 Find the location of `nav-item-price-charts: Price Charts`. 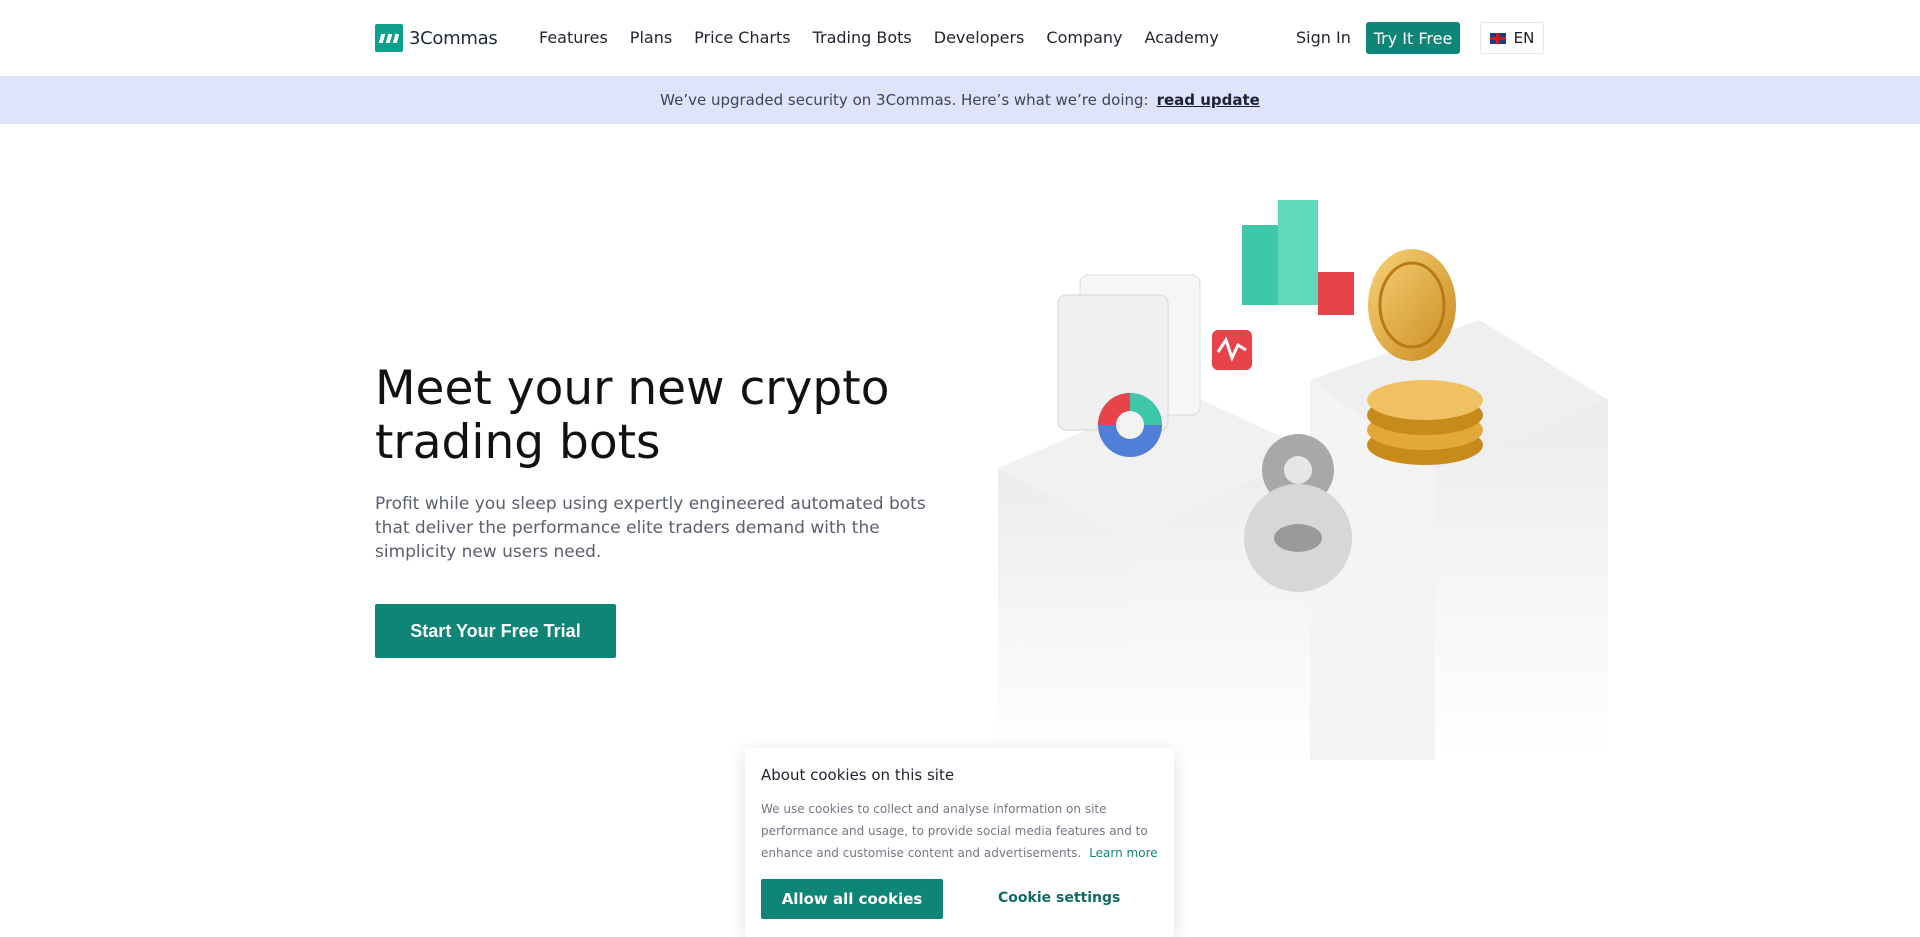

nav-item-price-charts: Price Charts is located at coordinates (742, 37).